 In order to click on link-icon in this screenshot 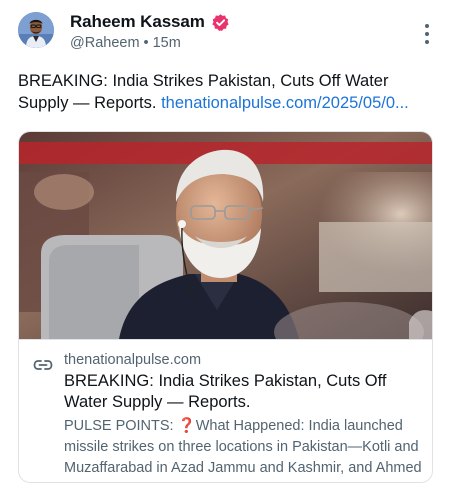, I will do `click(43, 365)`.